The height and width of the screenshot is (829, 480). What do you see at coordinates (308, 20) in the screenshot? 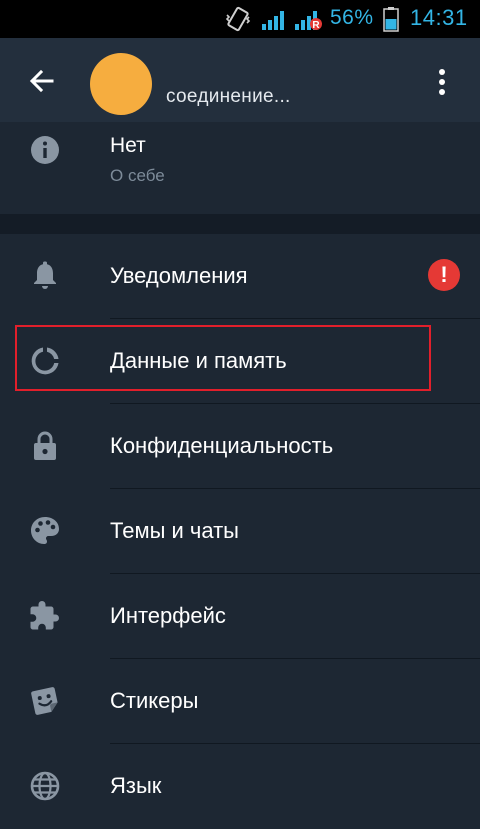
I see `signal-roaming-icon: R` at bounding box center [308, 20].